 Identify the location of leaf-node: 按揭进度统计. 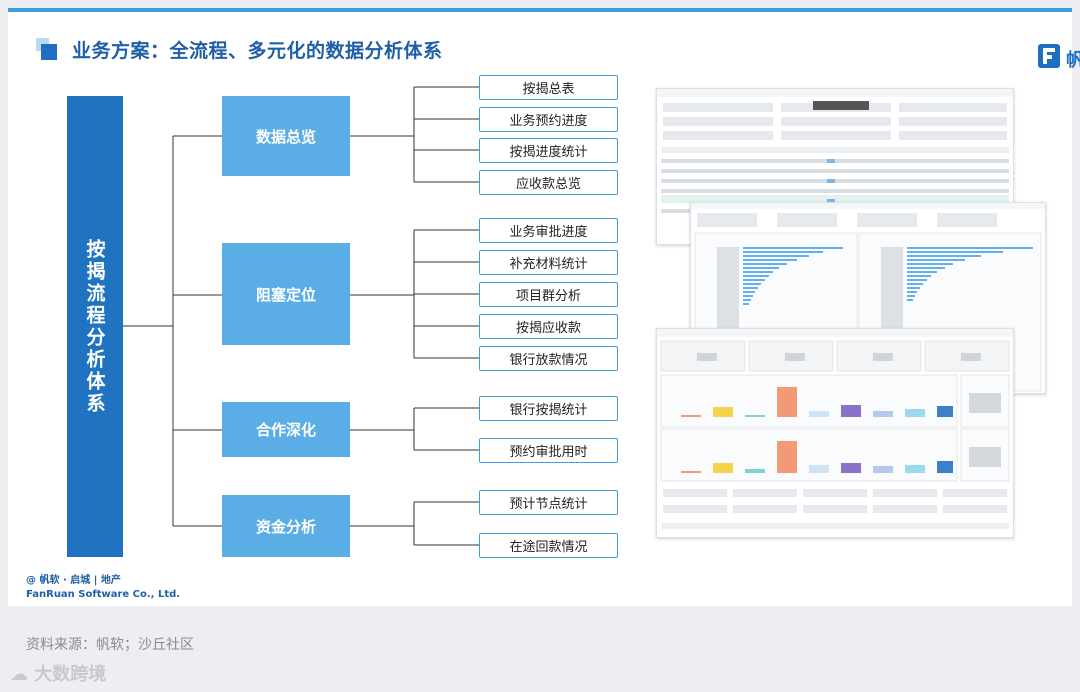
(548, 150).